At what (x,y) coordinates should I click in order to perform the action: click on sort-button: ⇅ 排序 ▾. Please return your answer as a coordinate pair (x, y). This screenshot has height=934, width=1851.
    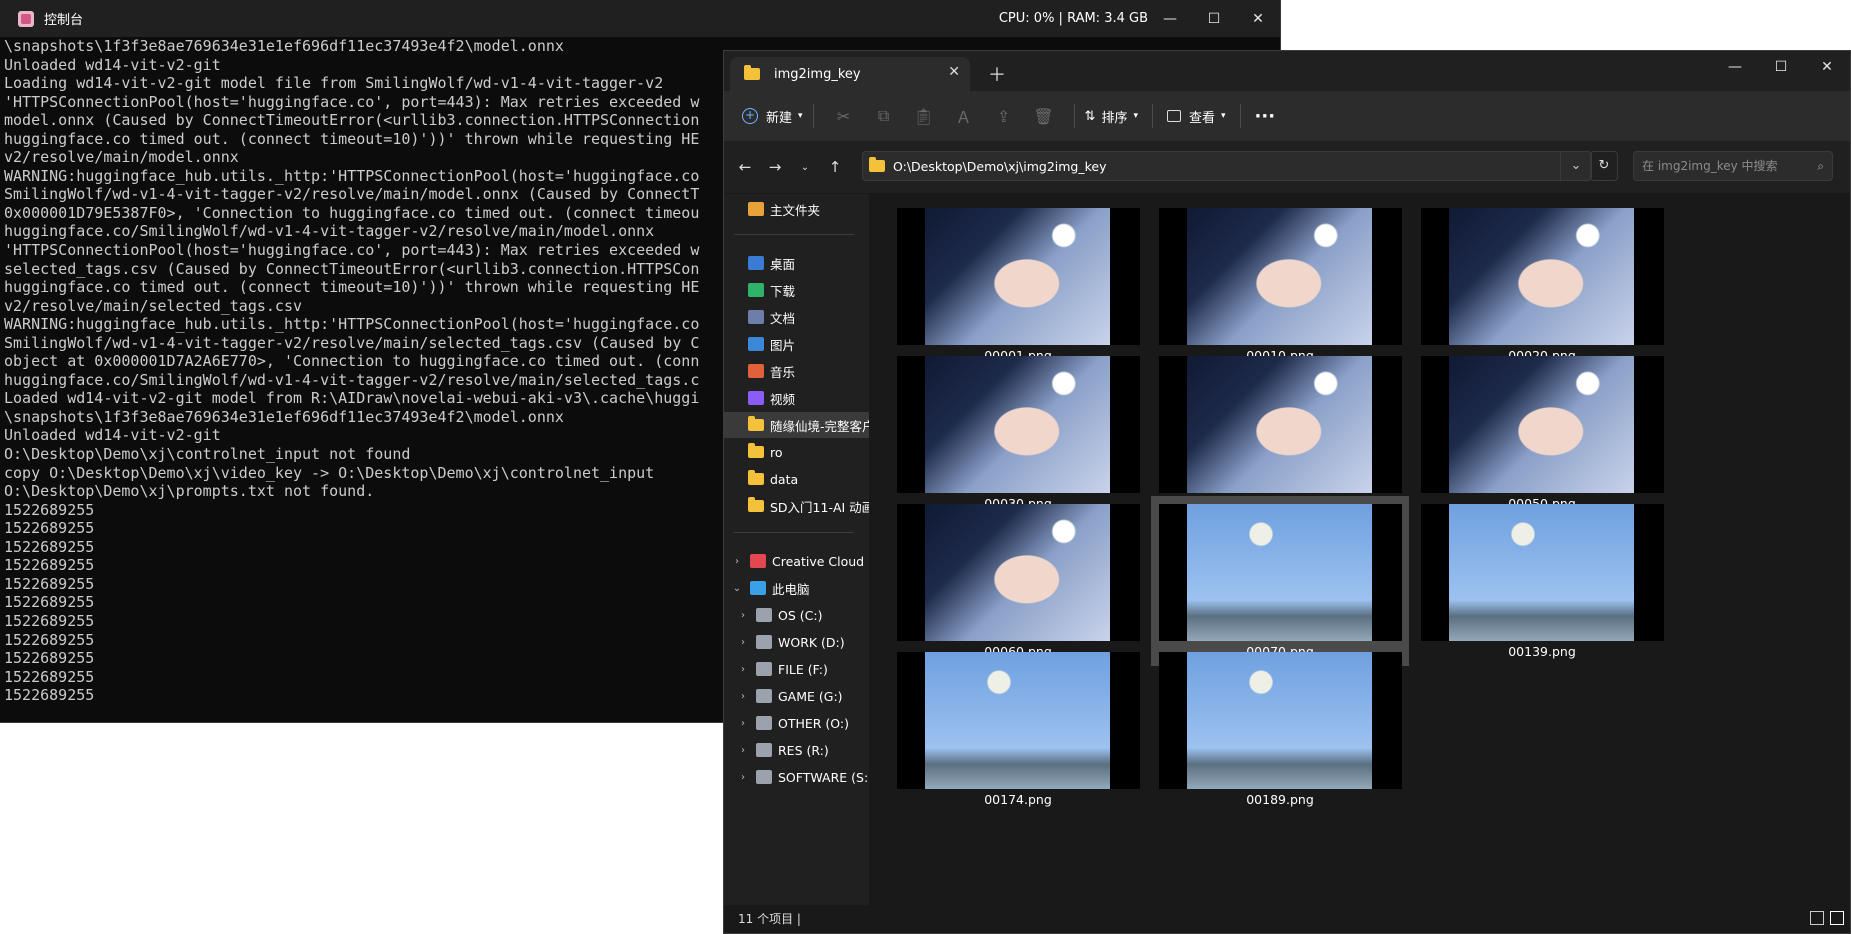
    Looking at the image, I should click on (1111, 116).